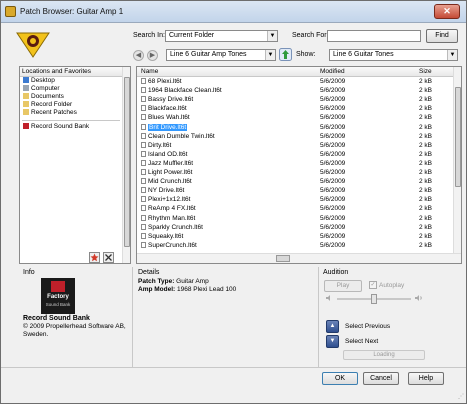 Image resolution: width=467 pixels, height=404 pixels. Describe the element at coordinates (295, 137) in the screenshot. I see `file-row: Clean Dumble Twin.lt6t 5/6/2009 2 kB` at that location.